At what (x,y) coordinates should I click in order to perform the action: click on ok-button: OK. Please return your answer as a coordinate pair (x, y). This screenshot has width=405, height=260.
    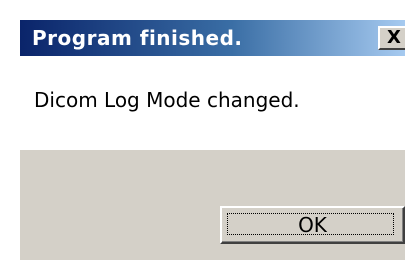
    Looking at the image, I should click on (312, 225).